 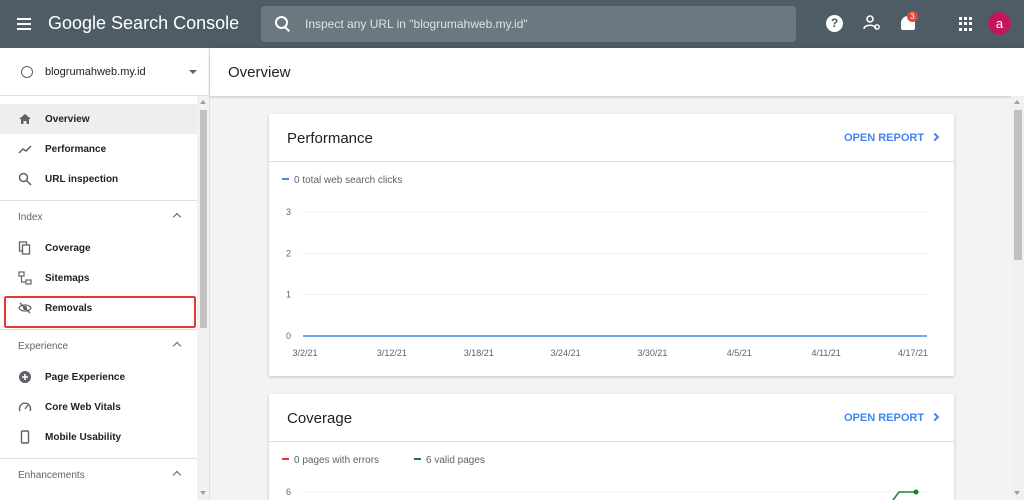 What do you see at coordinates (304, 353) in the screenshot?
I see `x-tick-label: 3/2/21` at bounding box center [304, 353].